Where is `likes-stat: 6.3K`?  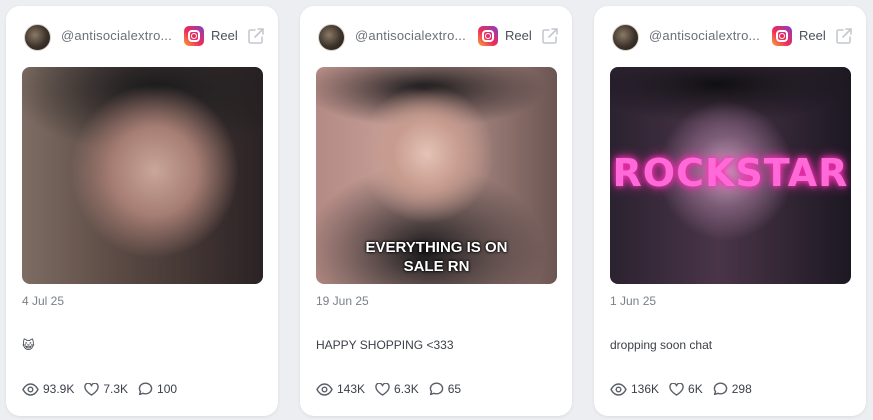
likes-stat: 6.3K is located at coordinates (397, 389).